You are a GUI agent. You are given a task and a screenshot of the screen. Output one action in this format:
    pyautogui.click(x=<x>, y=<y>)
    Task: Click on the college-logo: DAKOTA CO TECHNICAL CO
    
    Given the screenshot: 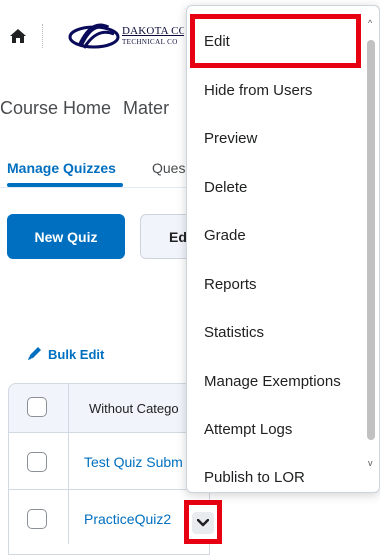 What is the action you would take?
    pyautogui.click(x=125, y=37)
    